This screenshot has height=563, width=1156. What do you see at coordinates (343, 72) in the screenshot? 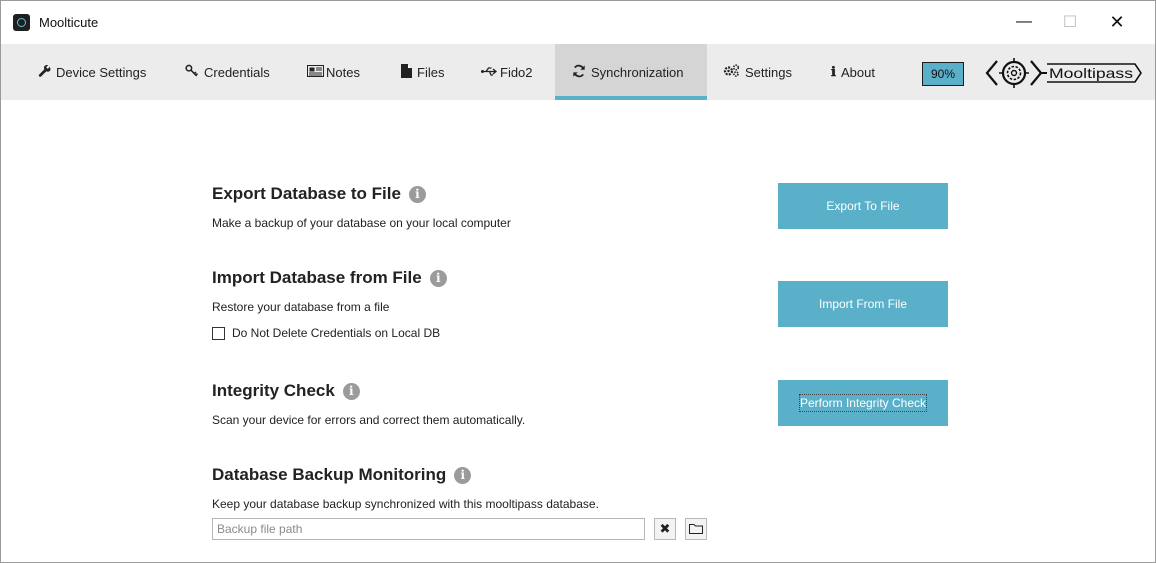
I see `tab-label: Notes` at bounding box center [343, 72].